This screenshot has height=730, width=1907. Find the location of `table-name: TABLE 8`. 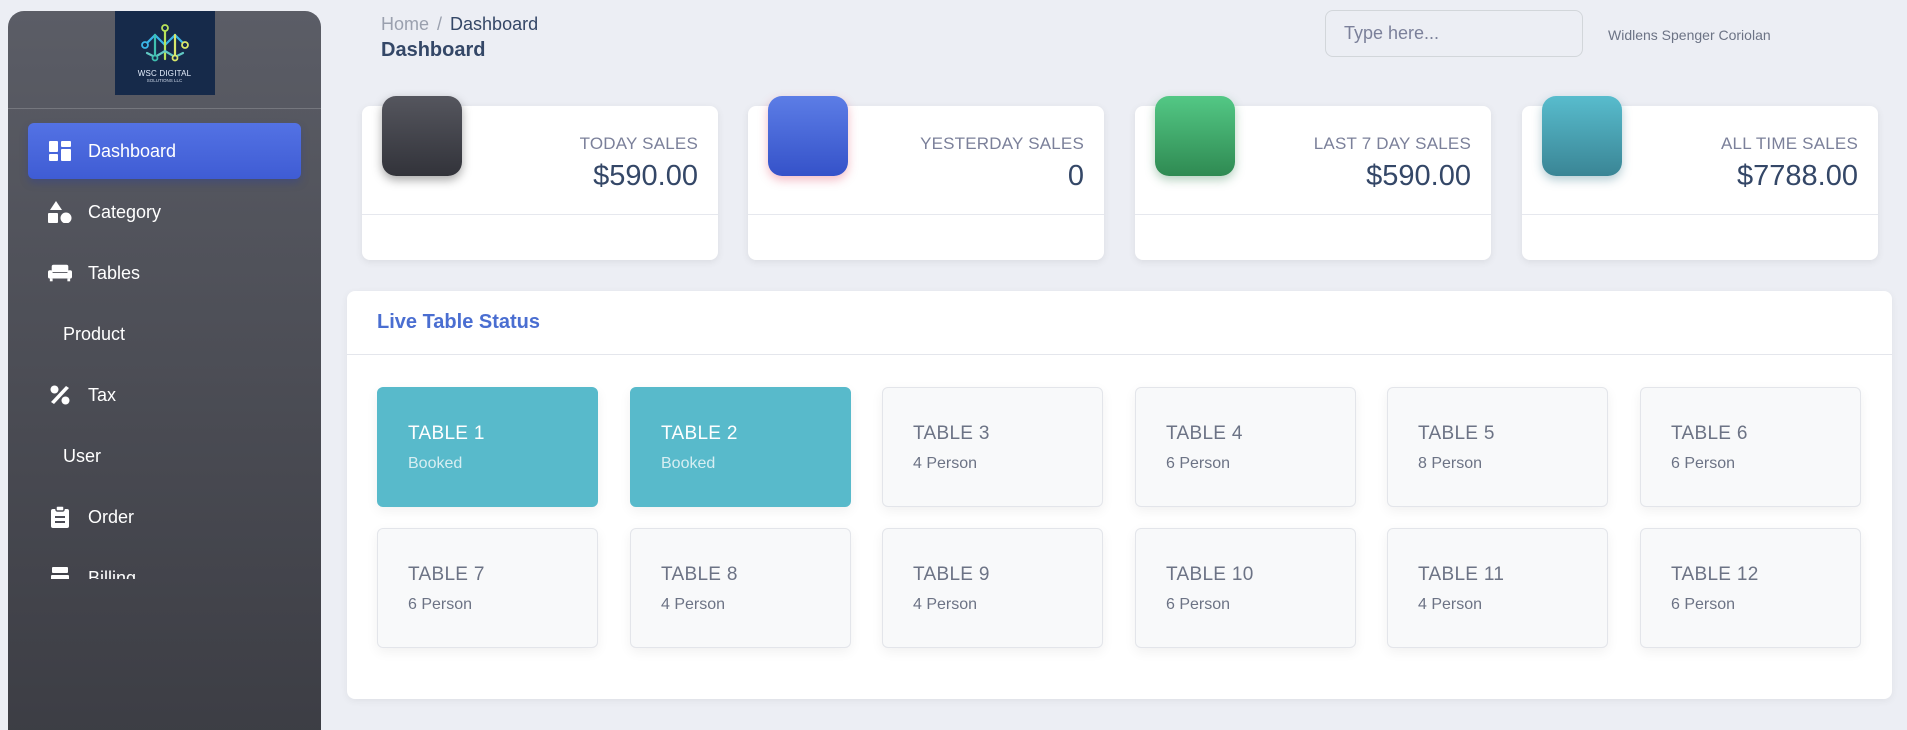

table-name: TABLE 8 is located at coordinates (699, 574).